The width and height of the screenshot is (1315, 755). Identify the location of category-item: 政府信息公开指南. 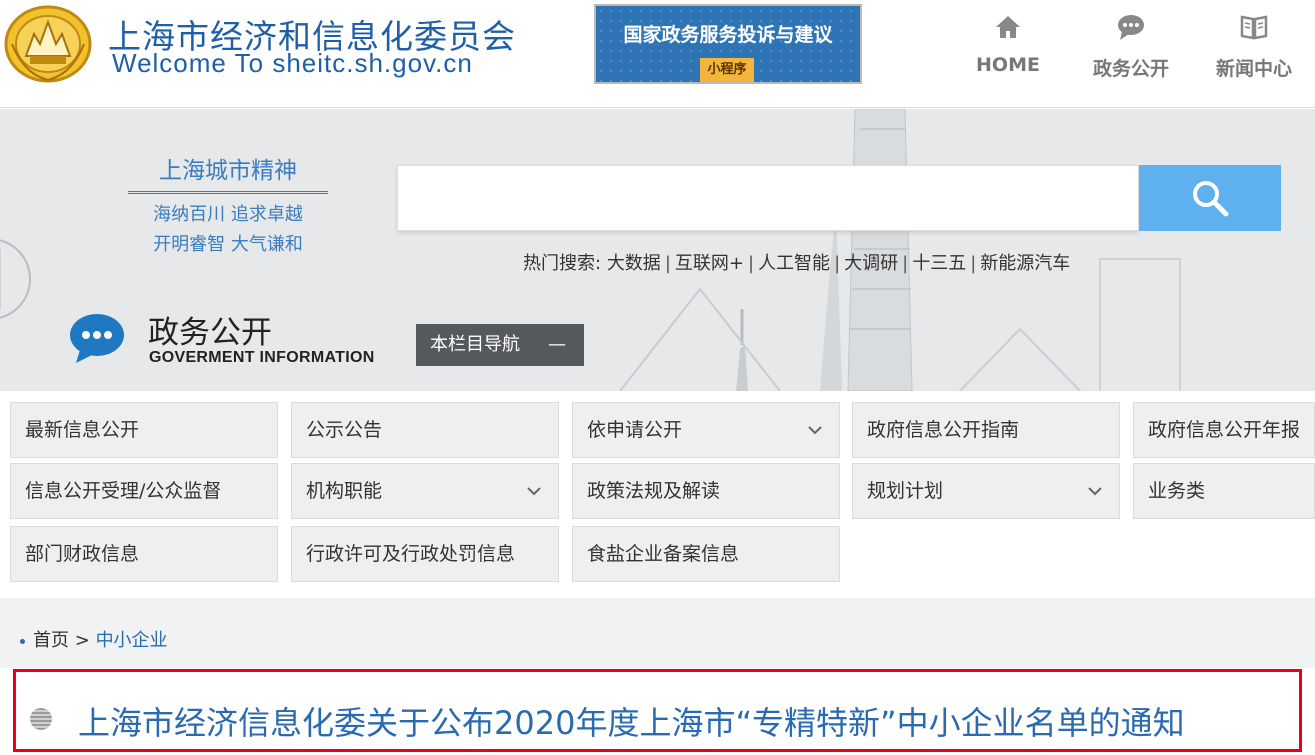
(986, 430).